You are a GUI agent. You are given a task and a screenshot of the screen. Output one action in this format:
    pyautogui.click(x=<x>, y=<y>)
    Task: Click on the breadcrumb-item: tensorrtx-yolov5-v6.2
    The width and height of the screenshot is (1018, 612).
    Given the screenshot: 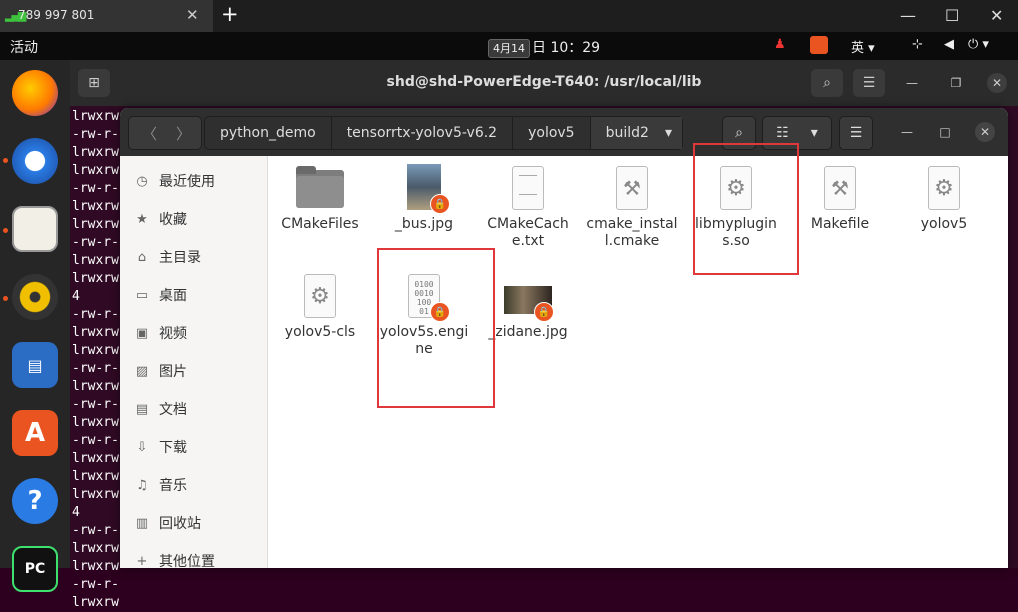 What is the action you would take?
    pyautogui.click(x=423, y=133)
    